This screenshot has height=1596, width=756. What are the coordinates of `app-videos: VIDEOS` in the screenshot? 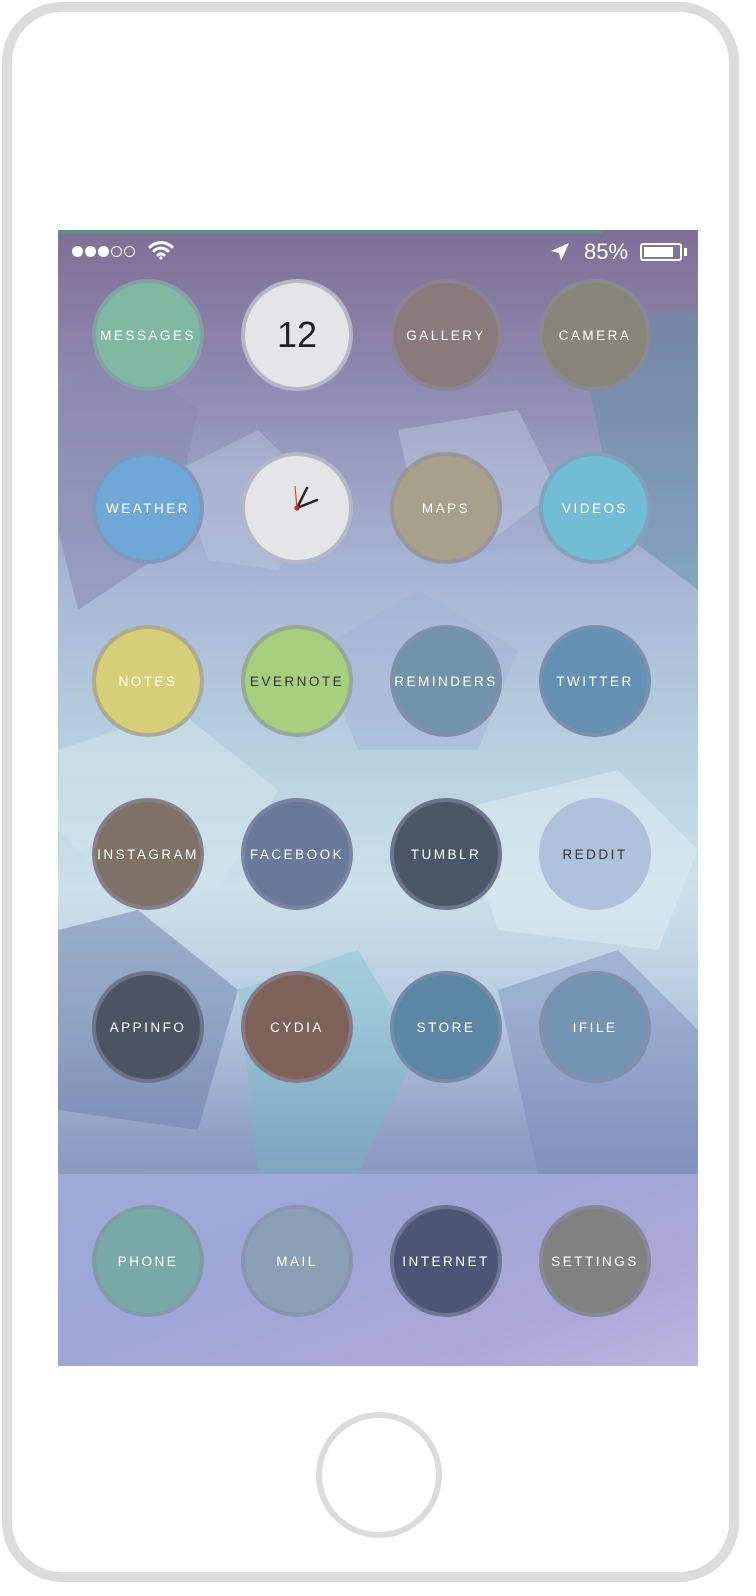 It's located at (595, 508).